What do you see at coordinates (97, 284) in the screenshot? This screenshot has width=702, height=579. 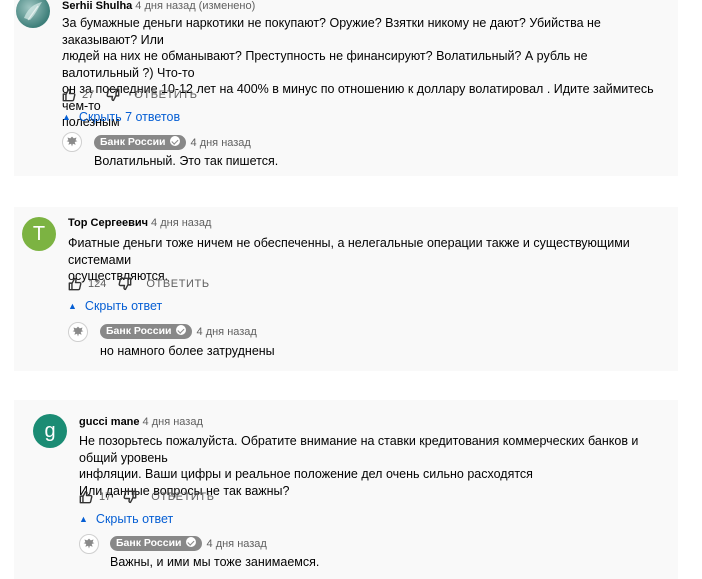 I see `like-count: 124` at bounding box center [97, 284].